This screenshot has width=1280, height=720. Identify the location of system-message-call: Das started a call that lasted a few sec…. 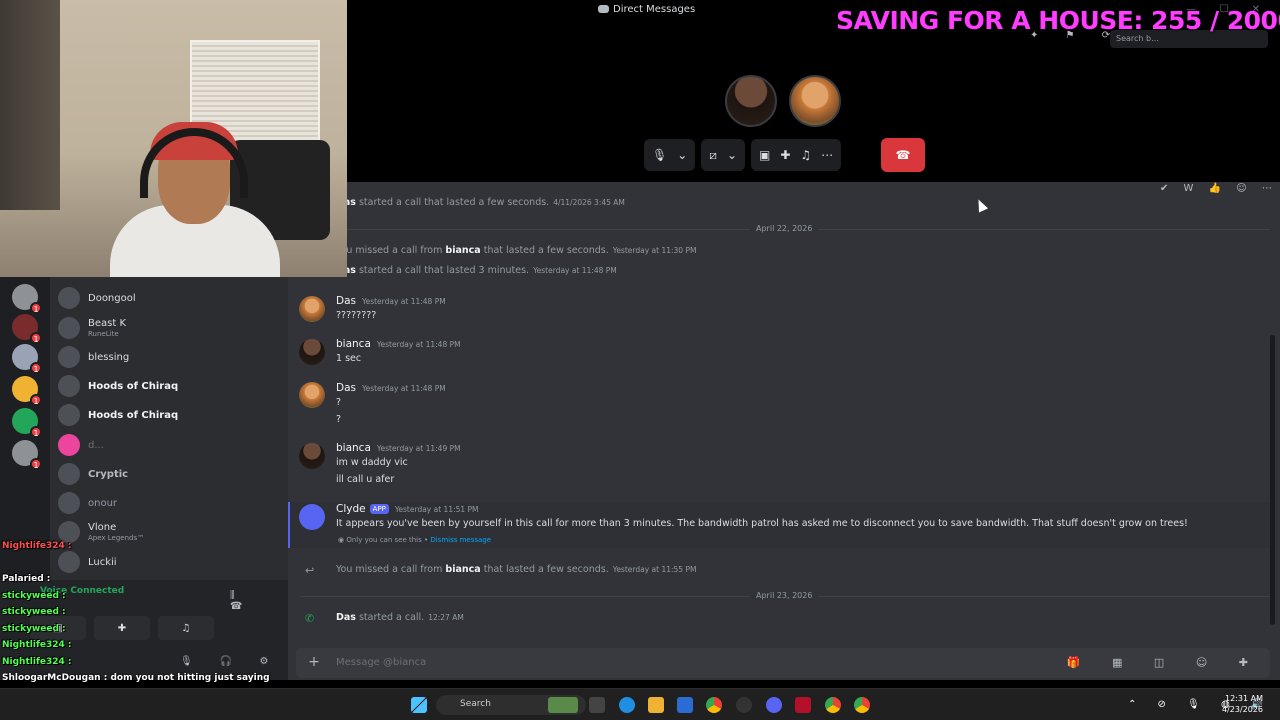
(480, 202).